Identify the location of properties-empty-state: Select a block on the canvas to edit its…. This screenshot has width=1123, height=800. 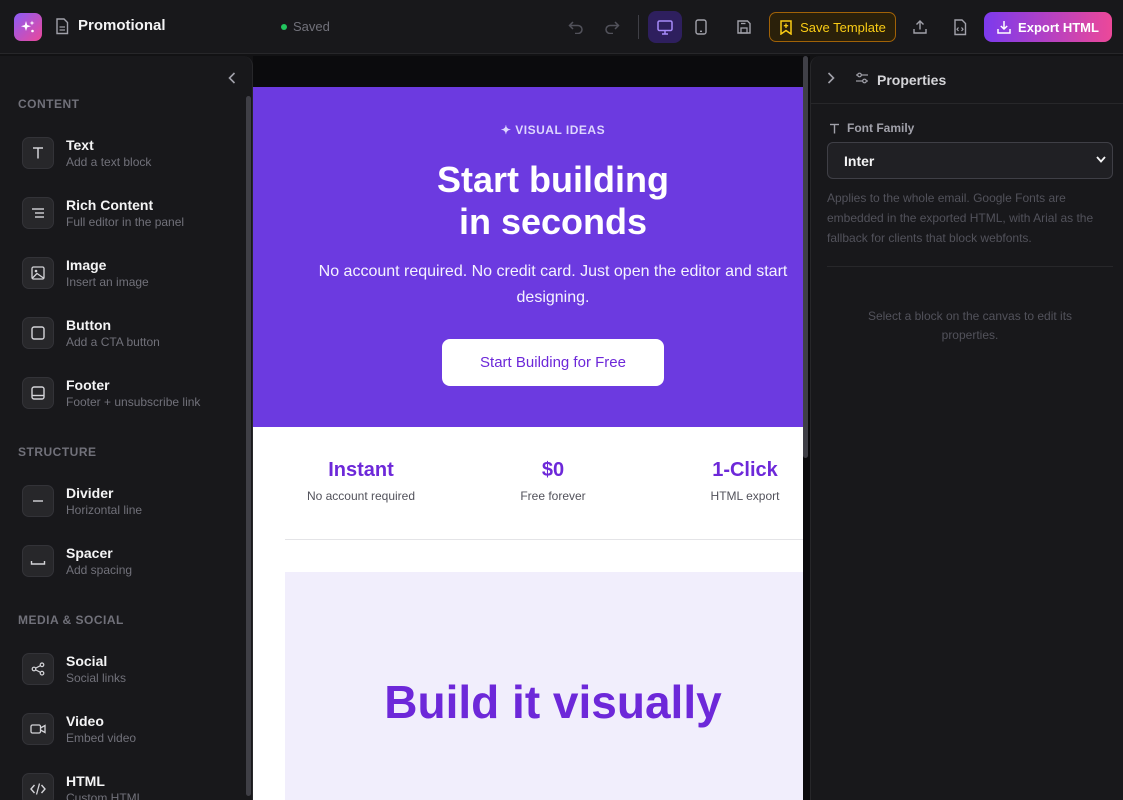
(970, 325).